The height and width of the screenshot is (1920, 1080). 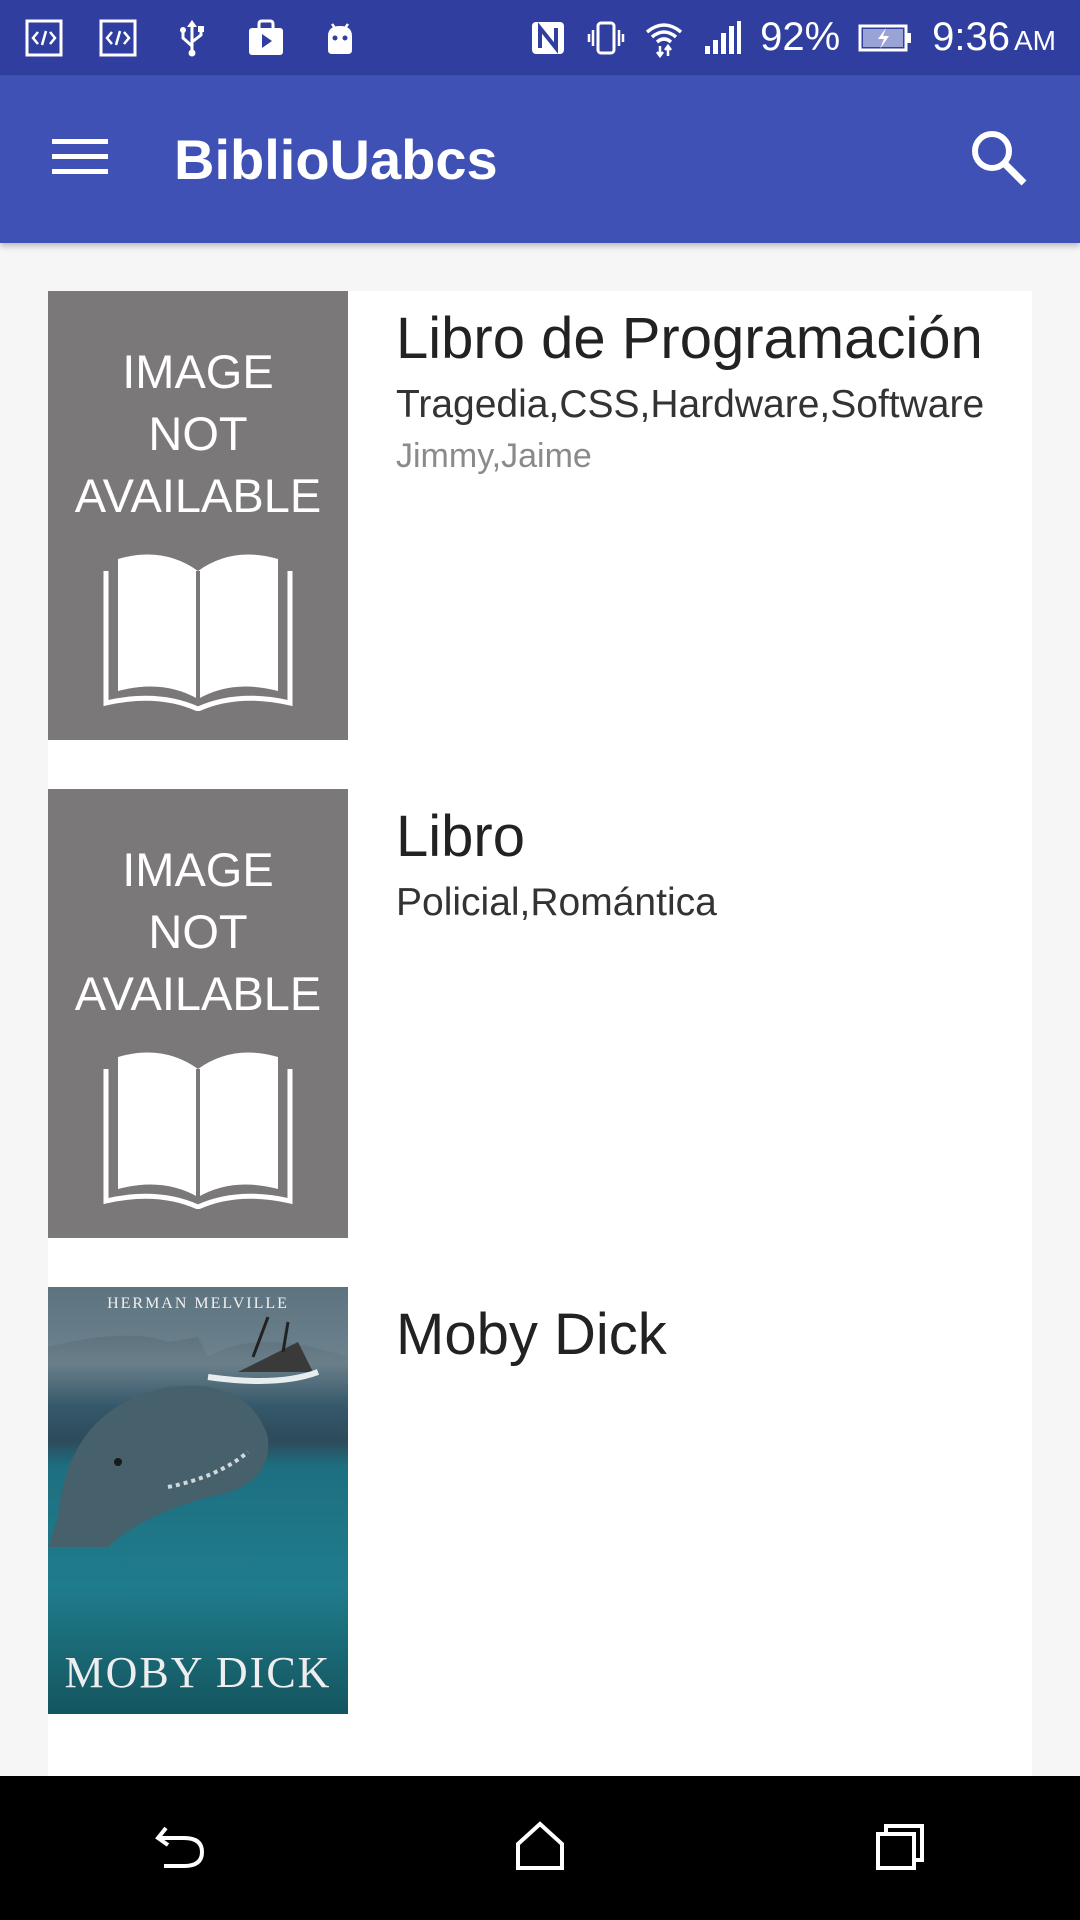 I want to click on menu-icon, so click(x=80, y=159).